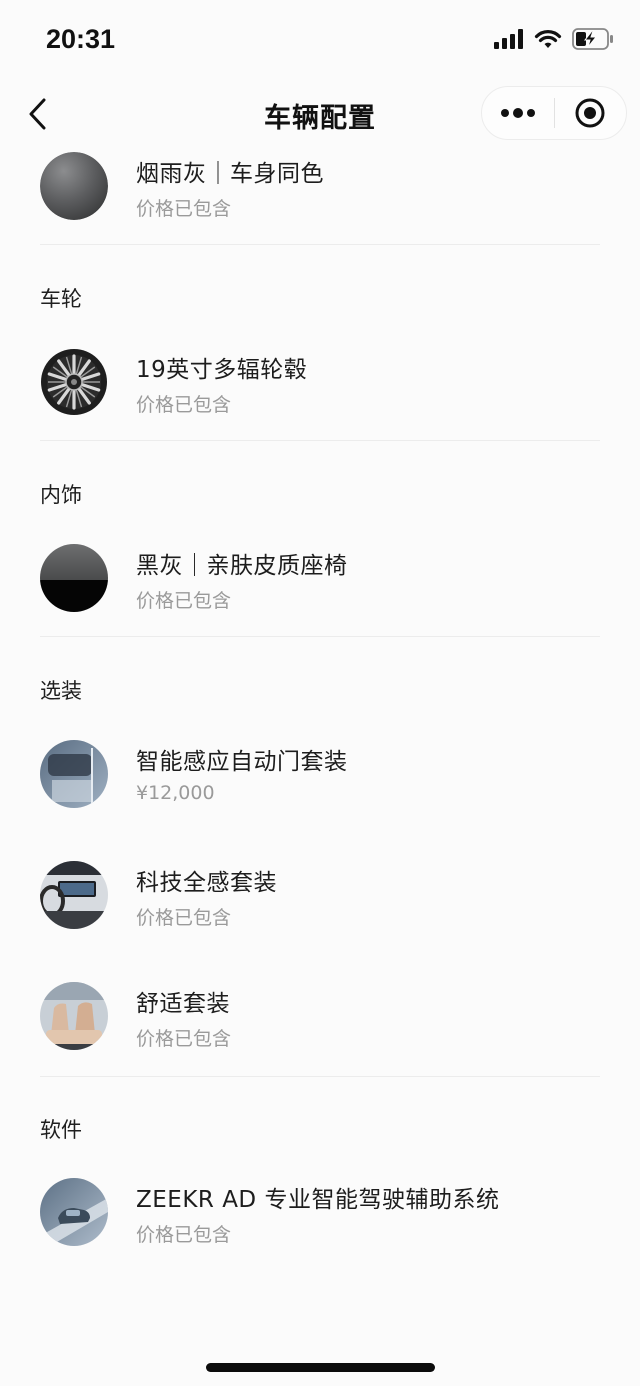  What do you see at coordinates (74, 1212) in the screenshot?
I see `car-road-photo-icon` at bounding box center [74, 1212].